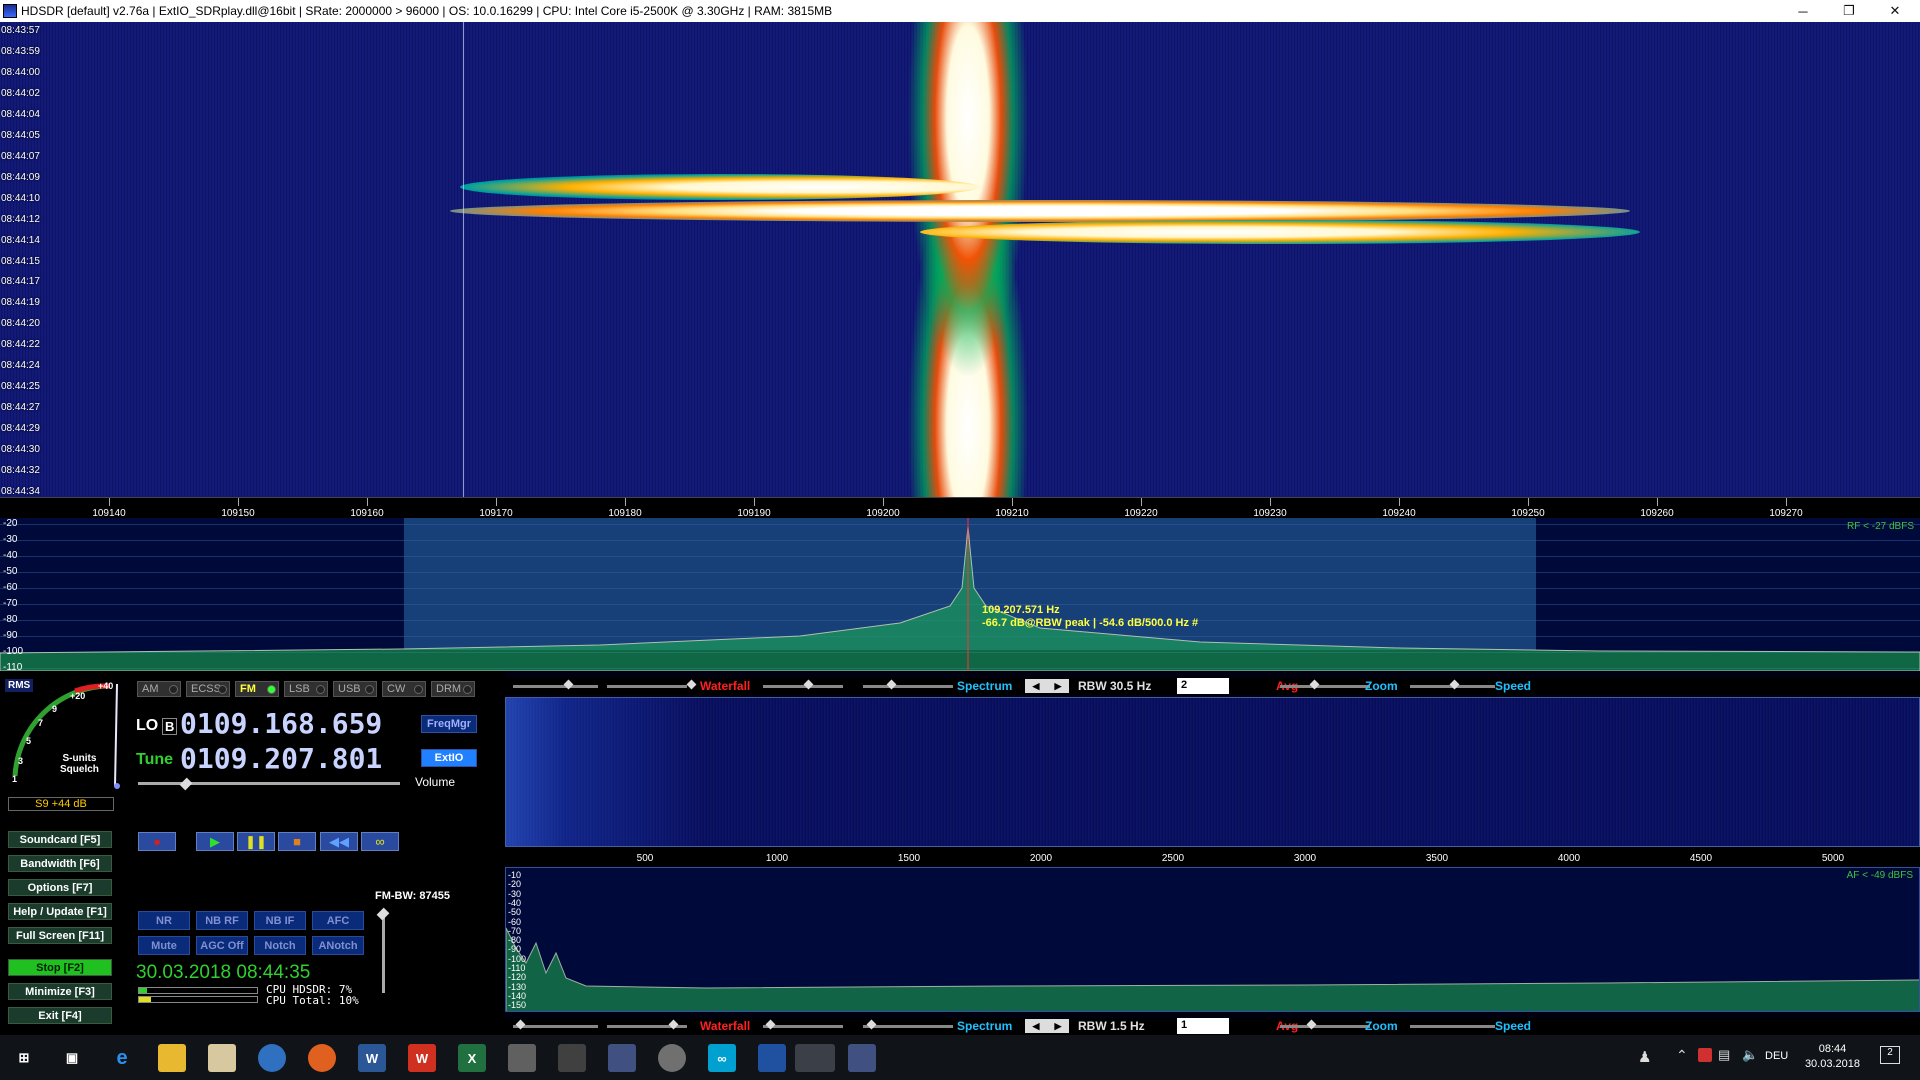  I want to click on pause-button: ❚❚, so click(256, 841).